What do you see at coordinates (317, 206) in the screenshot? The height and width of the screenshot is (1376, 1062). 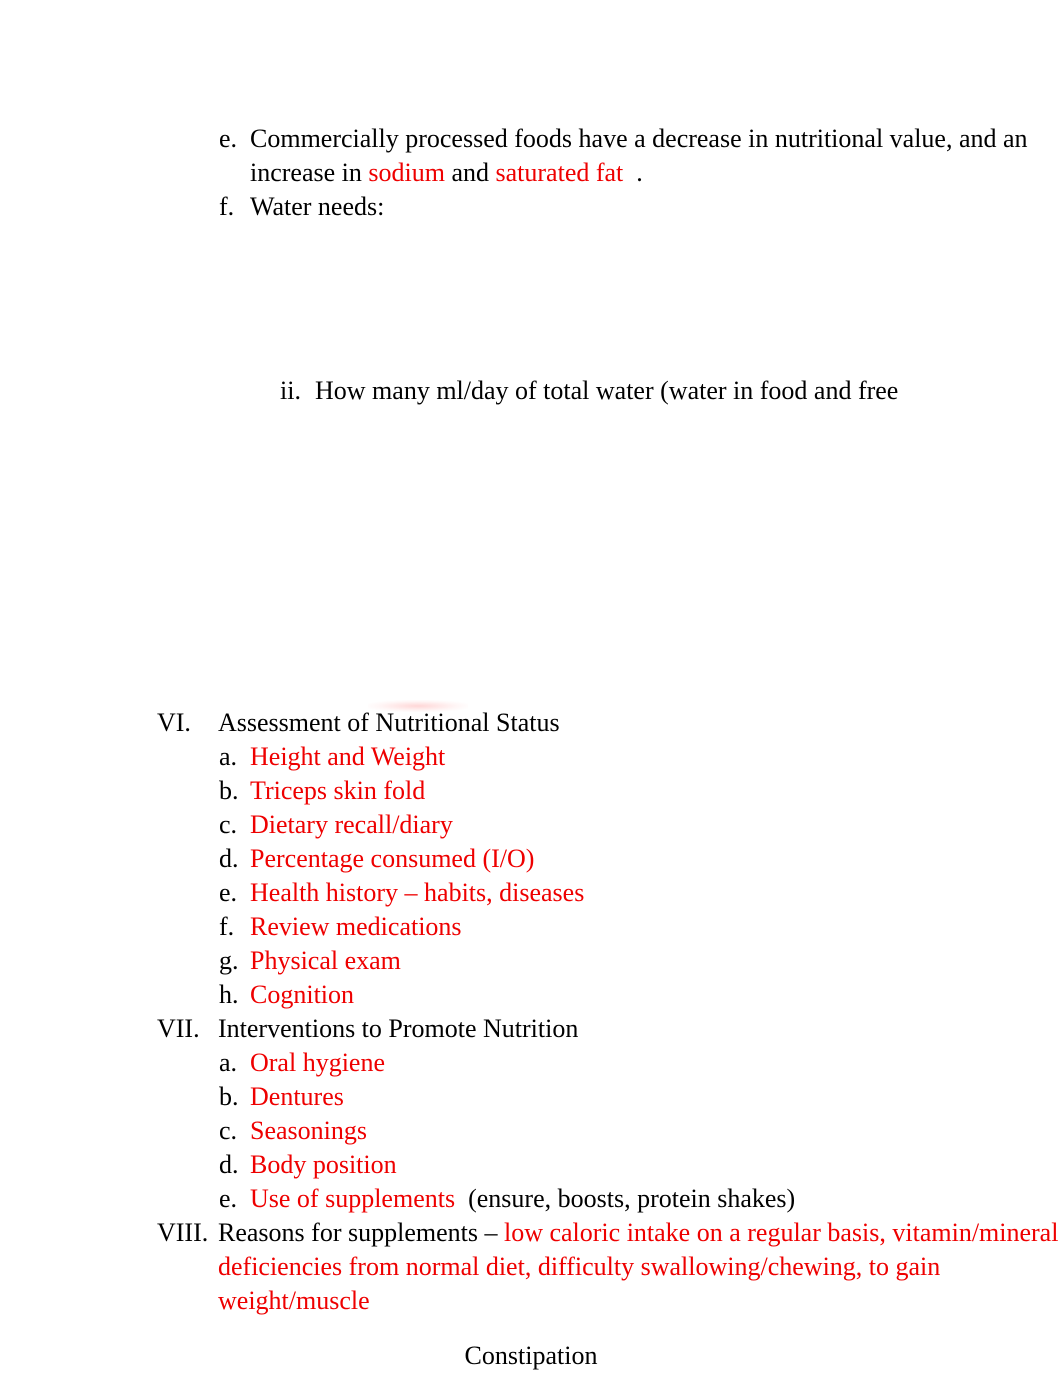 I see `list-item-text: Water needs:` at bounding box center [317, 206].